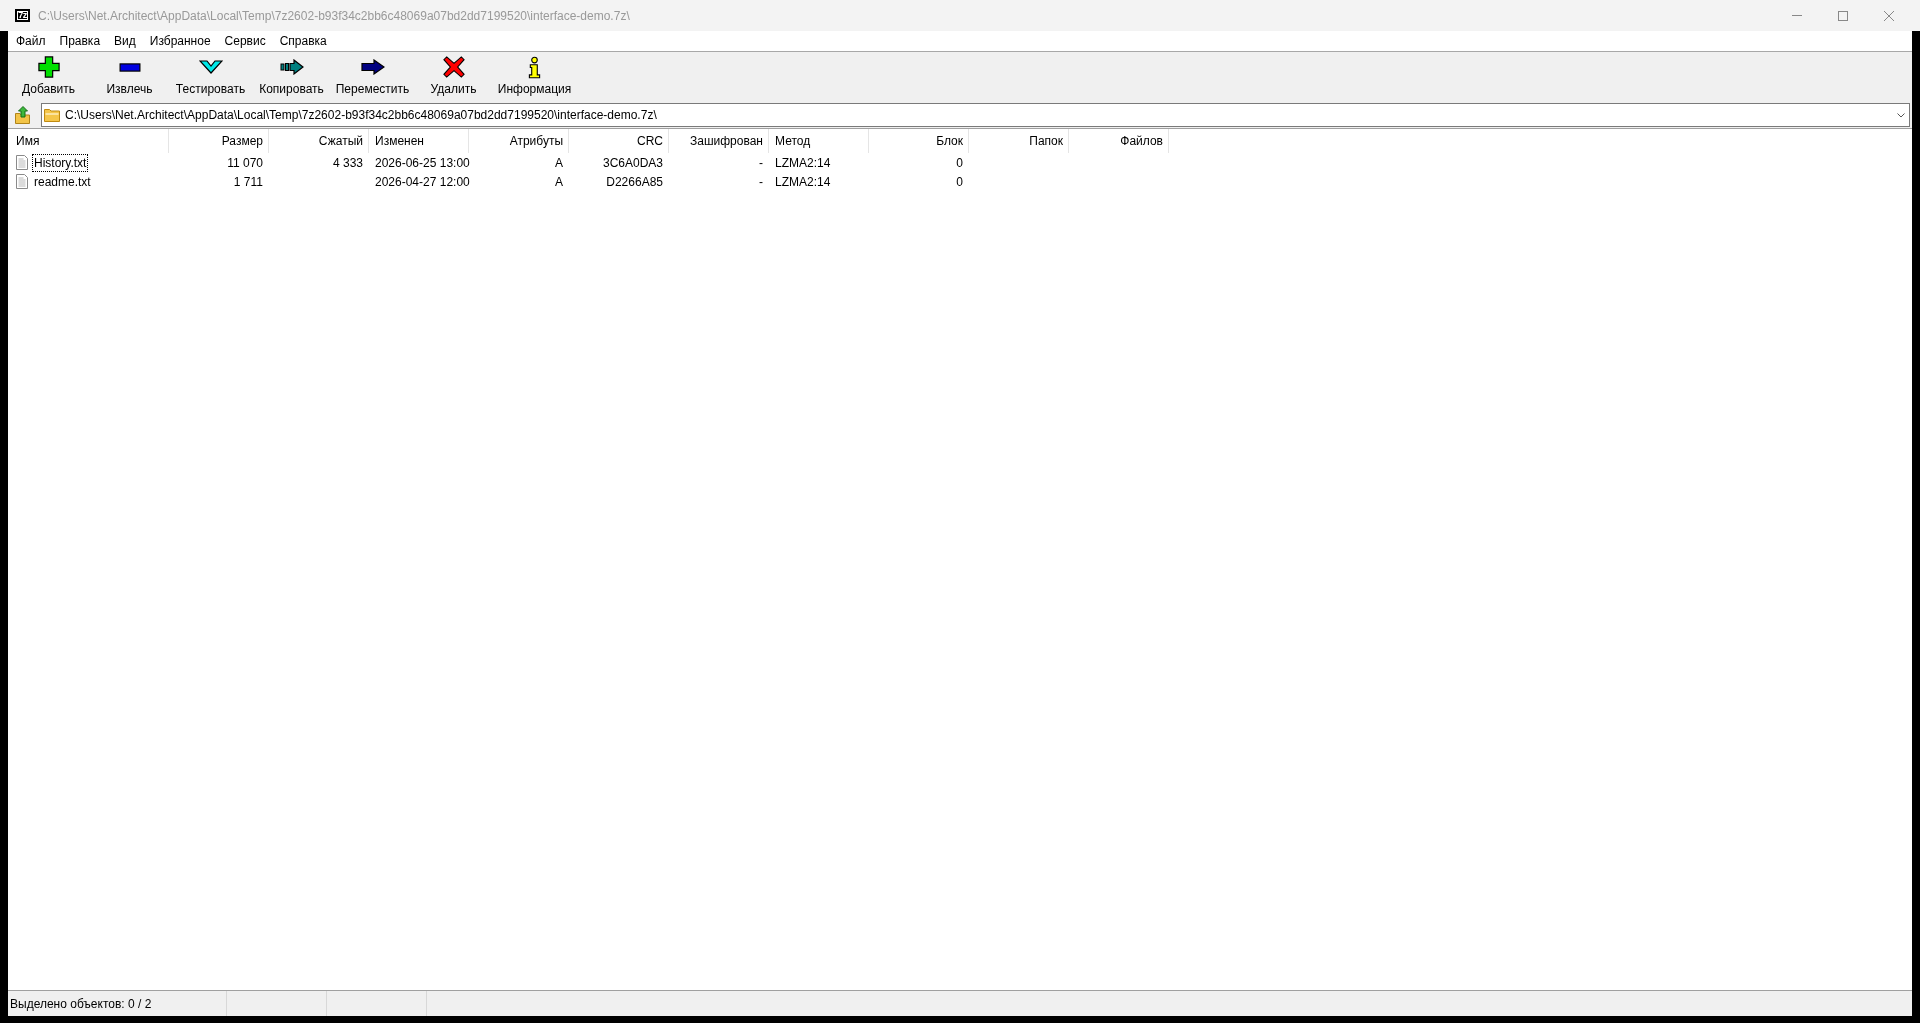 Image resolution: width=1920 pixels, height=1023 pixels. What do you see at coordinates (534, 67) in the screenshot?
I see `info-icon` at bounding box center [534, 67].